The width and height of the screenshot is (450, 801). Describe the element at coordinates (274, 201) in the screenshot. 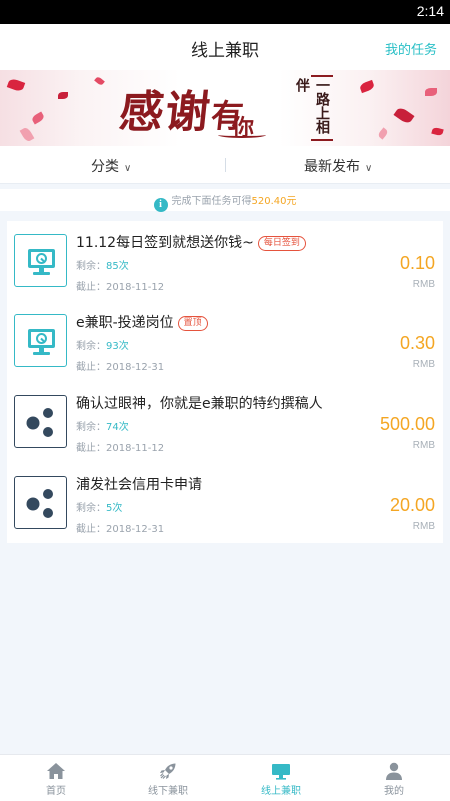

I see `notice-amount: 520.40元` at that location.